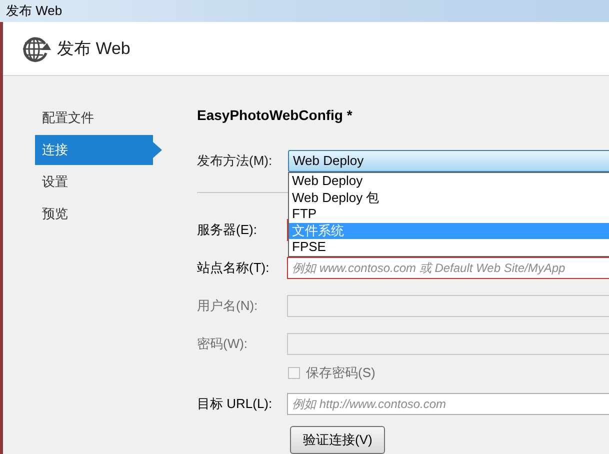 The width and height of the screenshot is (609, 454). I want to click on window-title: 发布 Web, so click(34, 11).